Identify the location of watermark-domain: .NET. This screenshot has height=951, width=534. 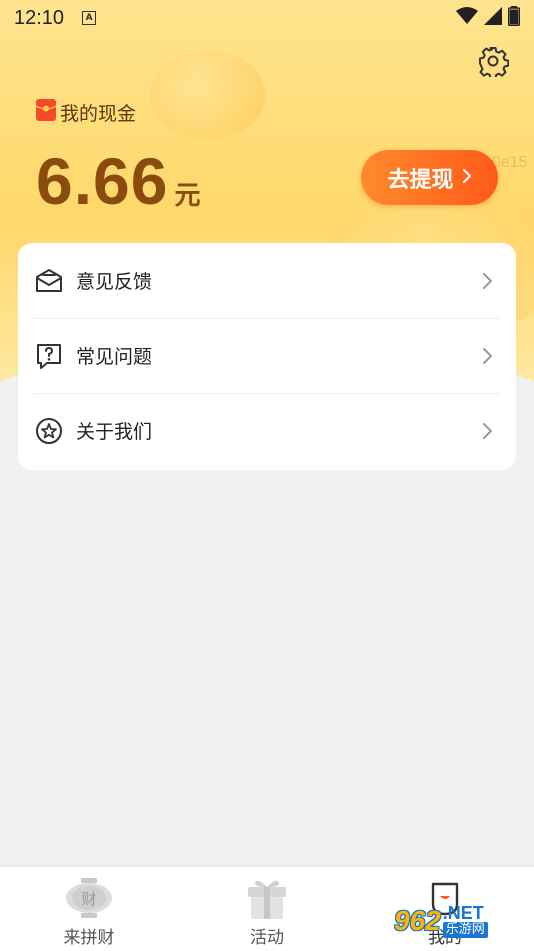
(463, 913).